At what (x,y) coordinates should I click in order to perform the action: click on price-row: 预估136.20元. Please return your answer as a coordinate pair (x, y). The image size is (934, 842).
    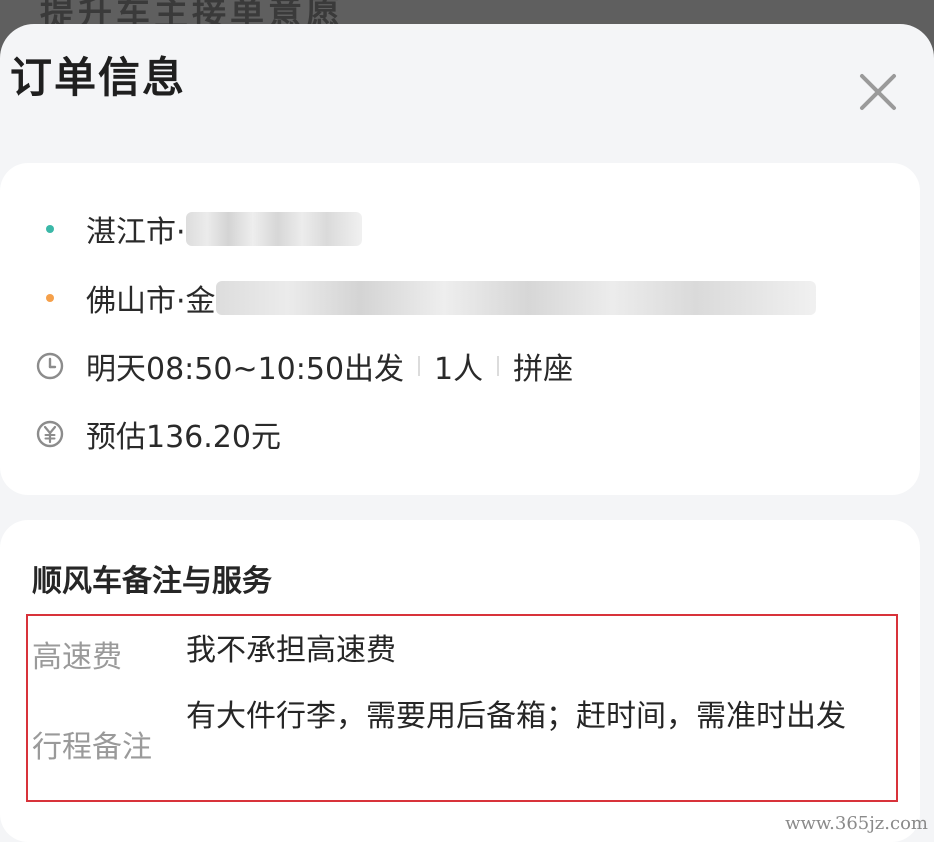
    Looking at the image, I should click on (156, 434).